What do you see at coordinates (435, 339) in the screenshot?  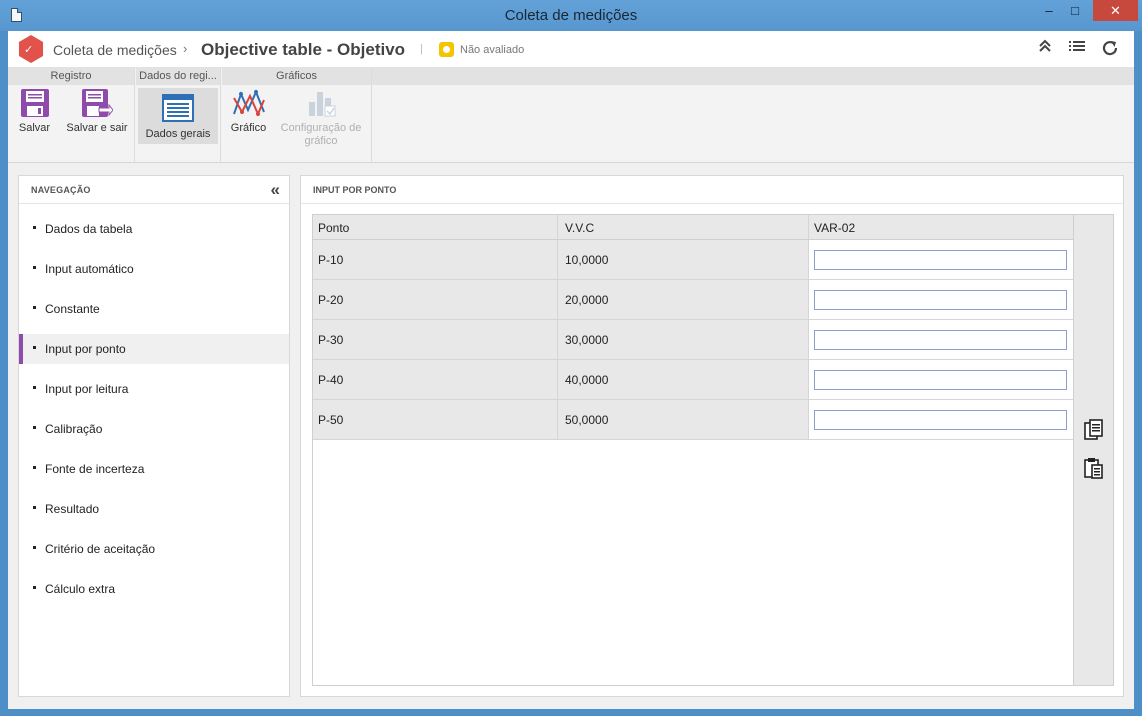 I see `cell-ponto: P-30` at bounding box center [435, 339].